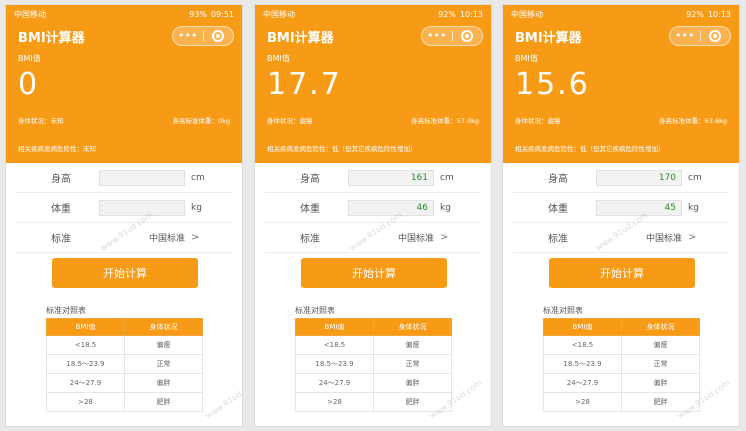  I want to click on weight-row: 体重 46 kg, so click(373, 208).